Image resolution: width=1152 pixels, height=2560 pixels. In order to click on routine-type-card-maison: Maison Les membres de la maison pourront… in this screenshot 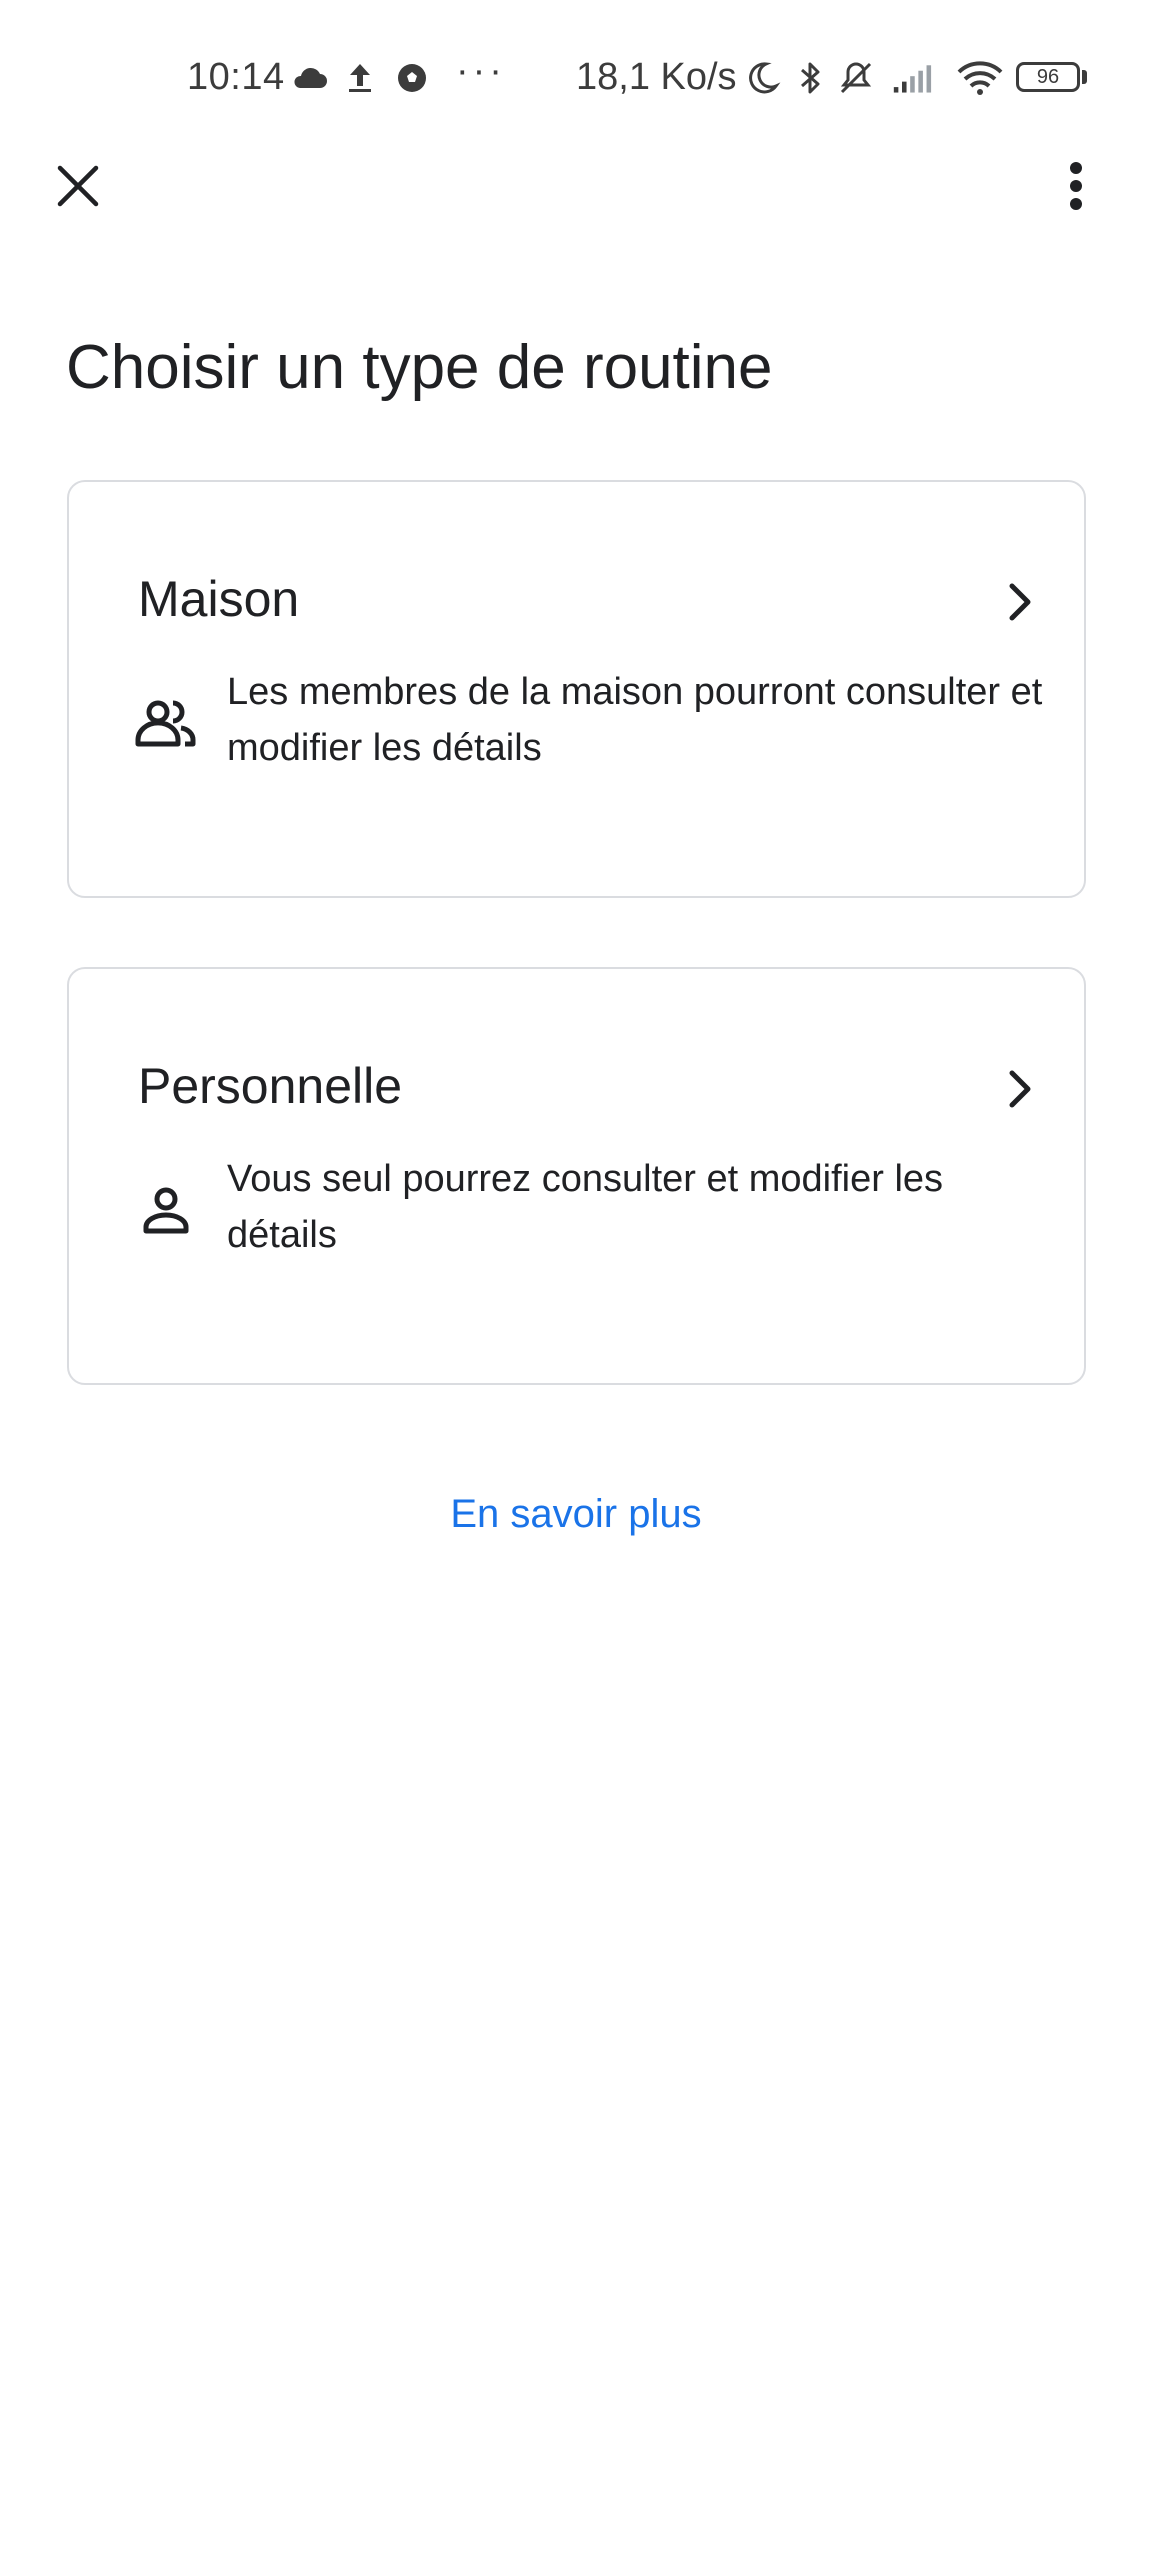, I will do `click(576, 689)`.